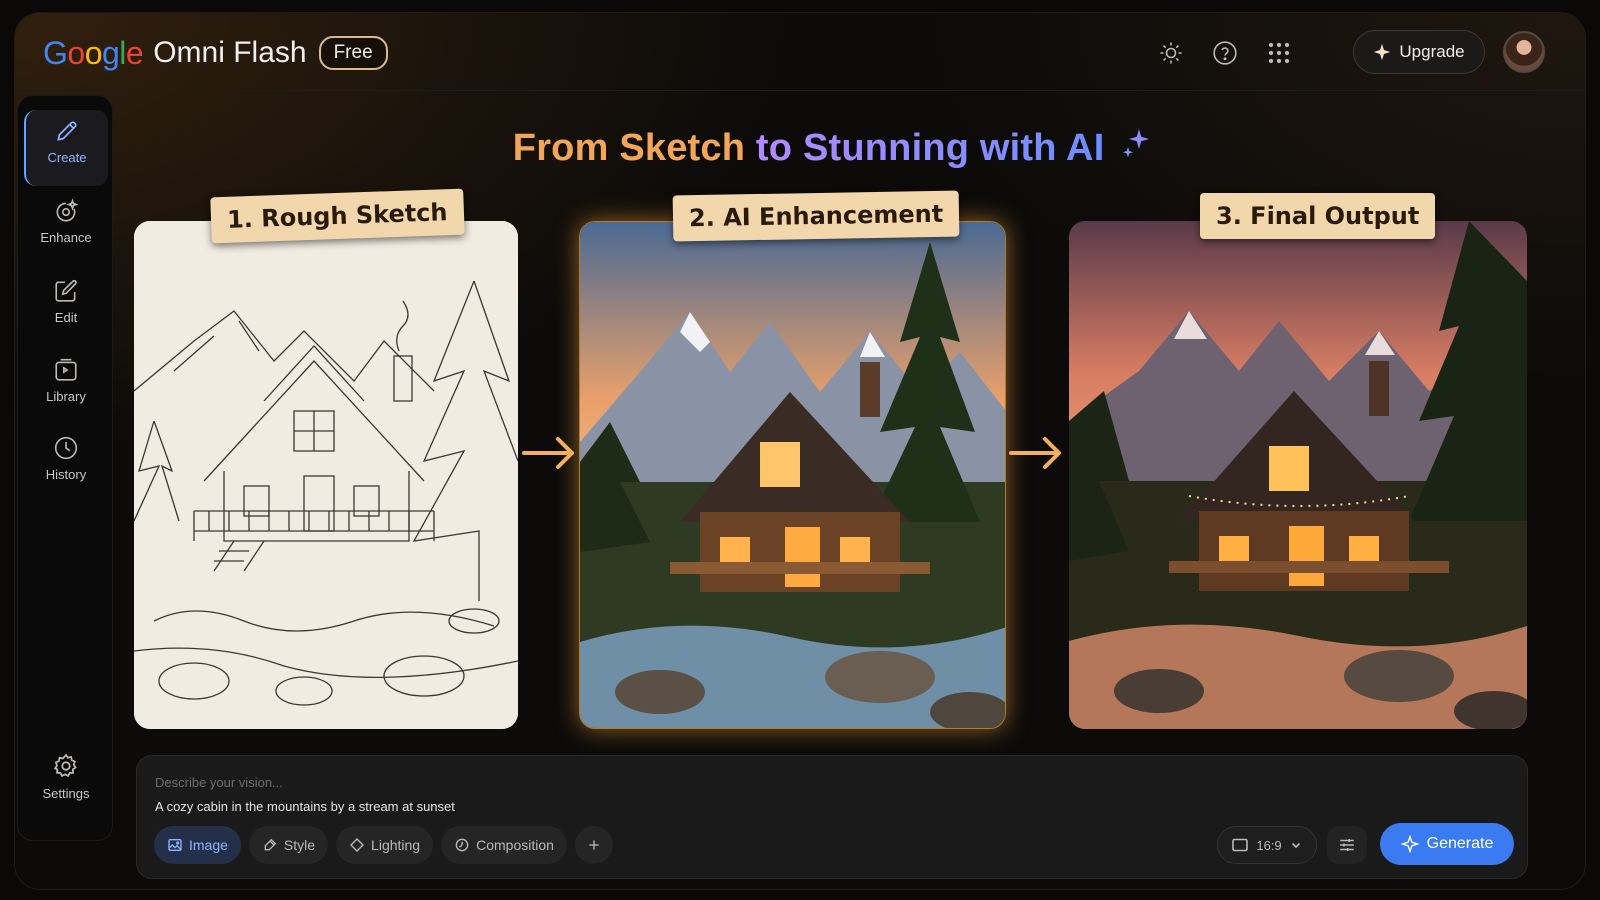 The height and width of the screenshot is (900, 1600). I want to click on google-letter-5: l, so click(122, 52).